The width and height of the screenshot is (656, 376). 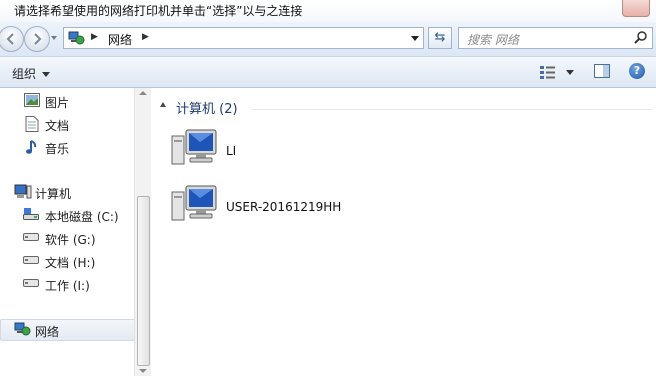 I want to click on group-title: 计算机 (2), so click(x=207, y=109).